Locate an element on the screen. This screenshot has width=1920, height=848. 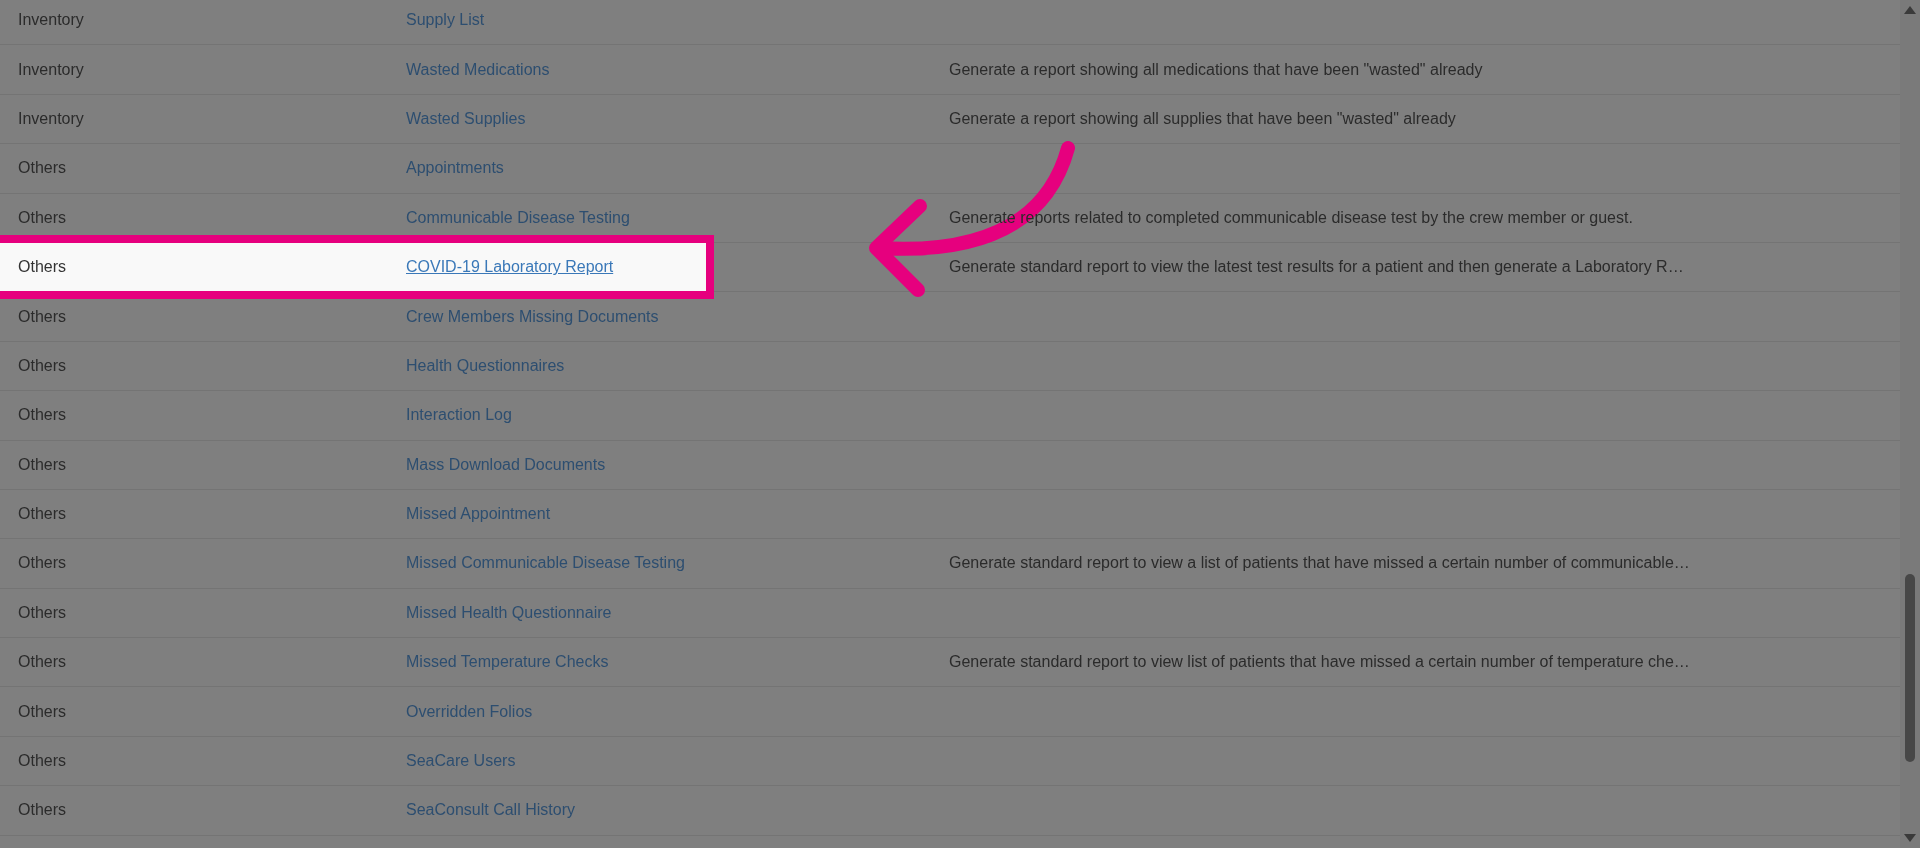
report-link: Health Questionnaires is located at coordinates (485, 365).